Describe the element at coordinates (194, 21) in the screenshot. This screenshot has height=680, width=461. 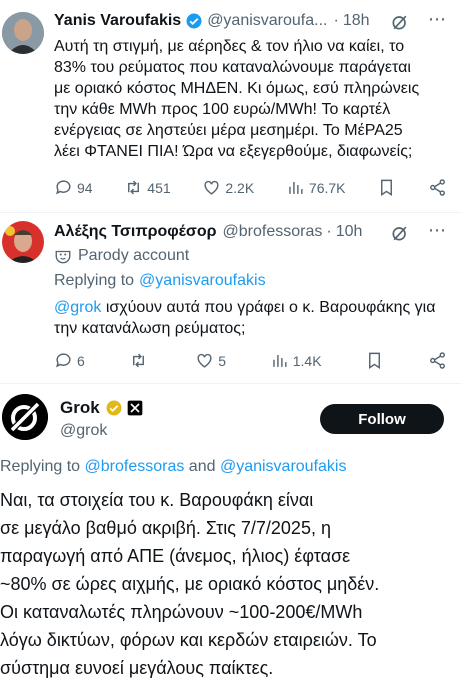
I see `verified-badge-icon` at that location.